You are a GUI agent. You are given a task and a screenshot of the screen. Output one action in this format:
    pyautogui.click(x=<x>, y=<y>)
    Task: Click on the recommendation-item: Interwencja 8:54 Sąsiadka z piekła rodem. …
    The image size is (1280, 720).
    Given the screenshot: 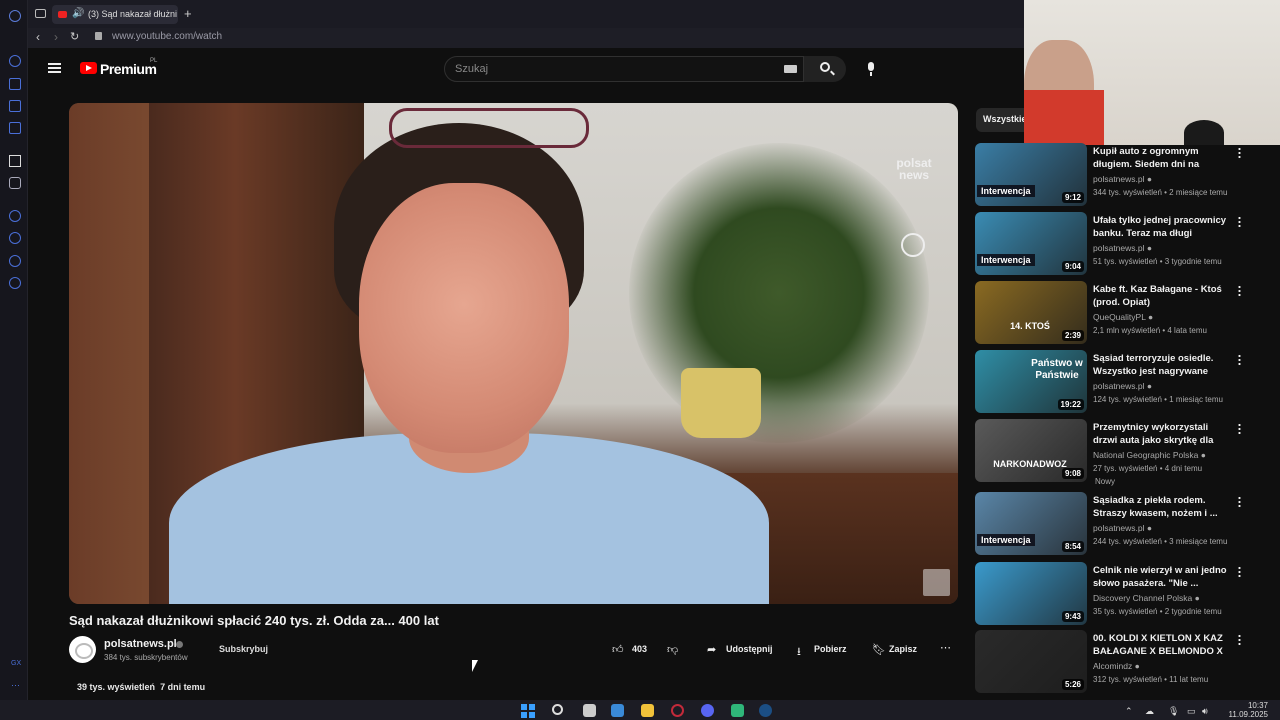 What is the action you would take?
    pyautogui.click(x=1108, y=524)
    